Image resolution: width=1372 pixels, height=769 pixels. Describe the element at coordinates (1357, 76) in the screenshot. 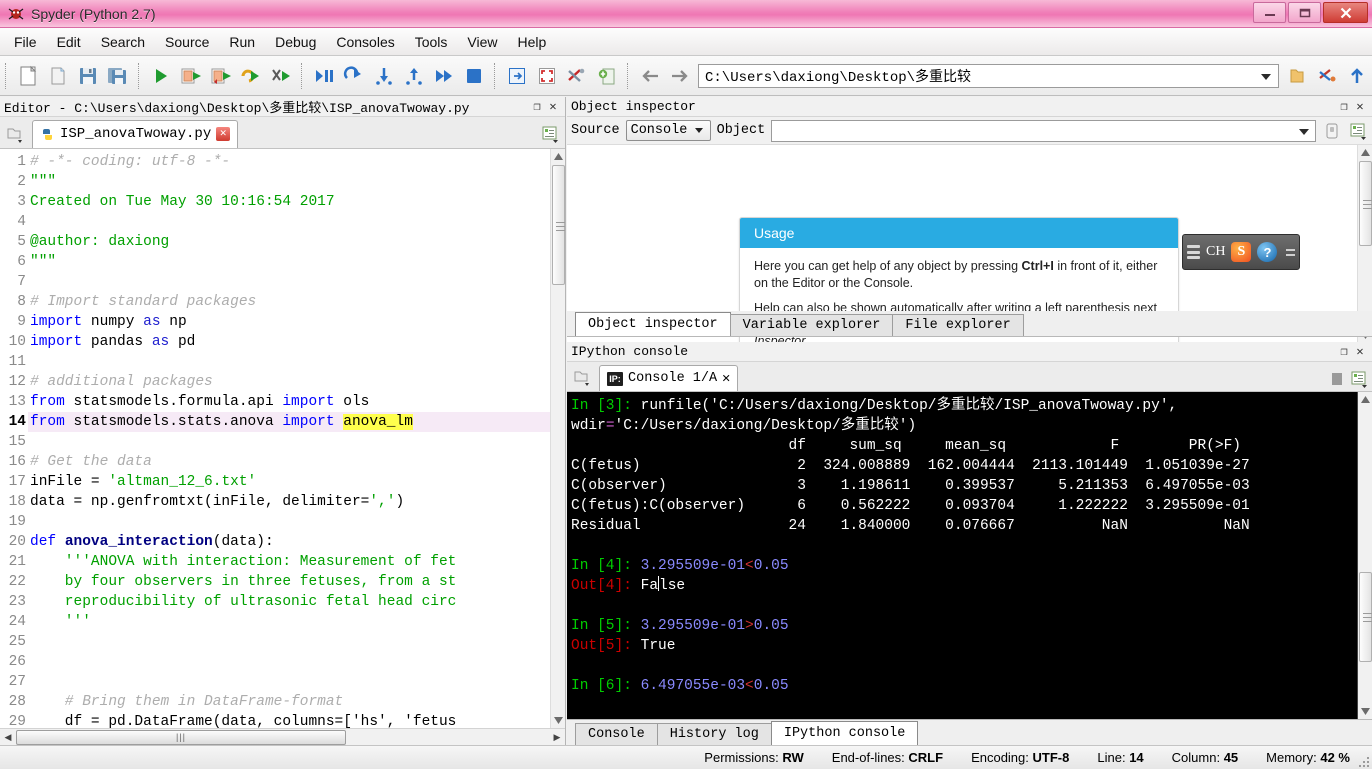

I see `parent-directory-icon` at that location.